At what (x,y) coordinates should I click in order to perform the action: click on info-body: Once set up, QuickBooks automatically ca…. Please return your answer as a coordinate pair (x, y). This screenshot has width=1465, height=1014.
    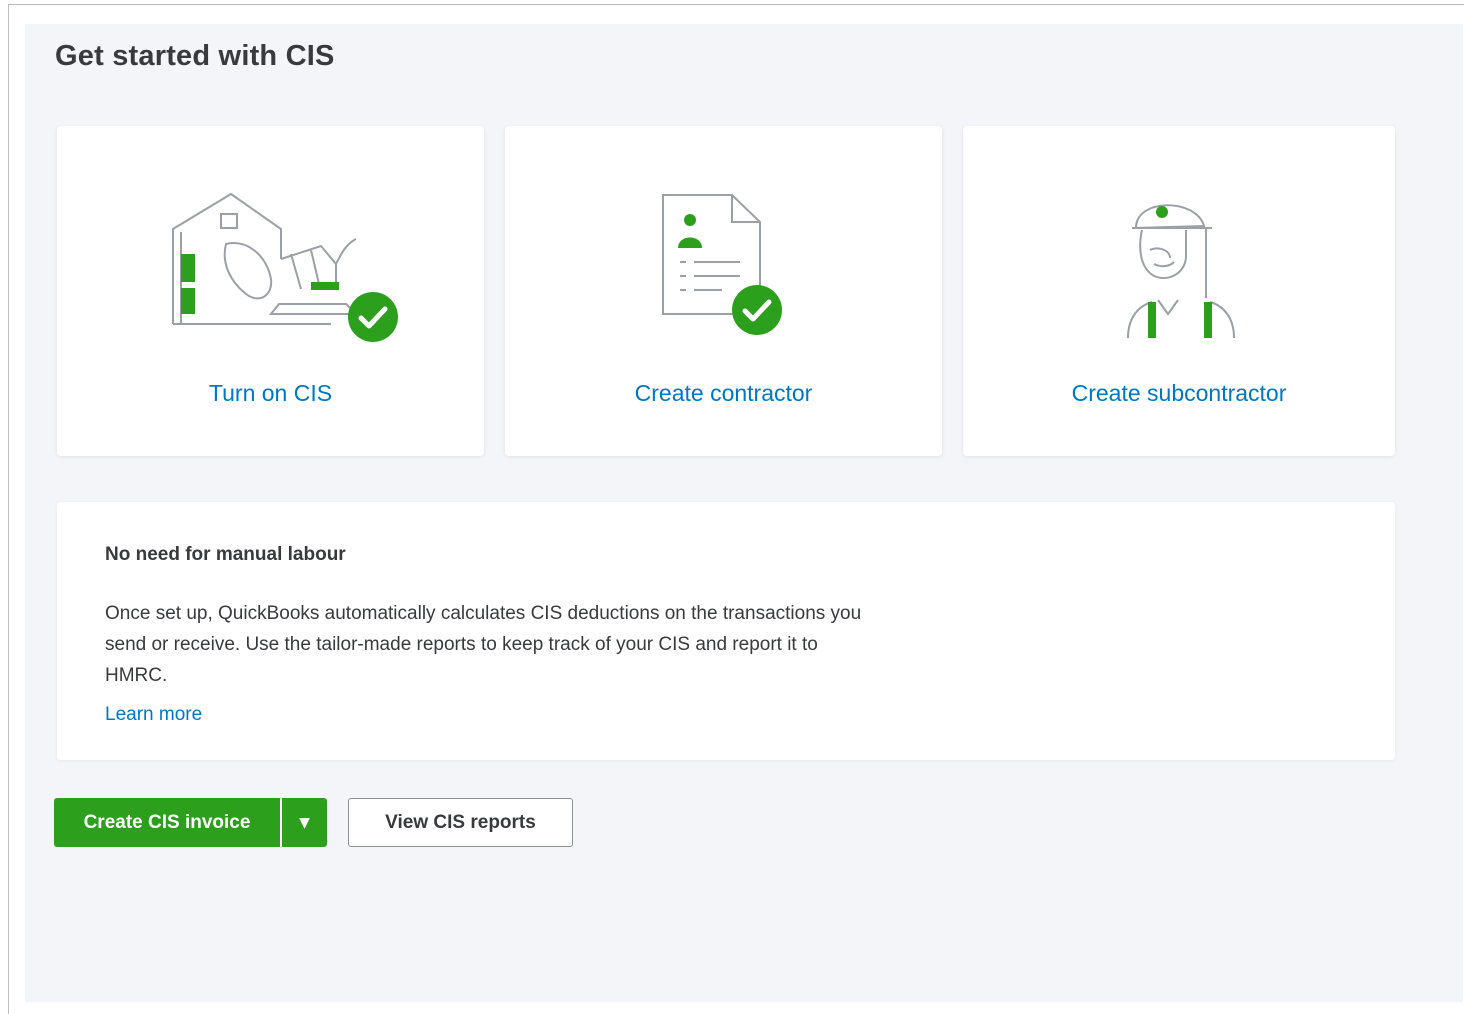
    Looking at the image, I should click on (483, 644).